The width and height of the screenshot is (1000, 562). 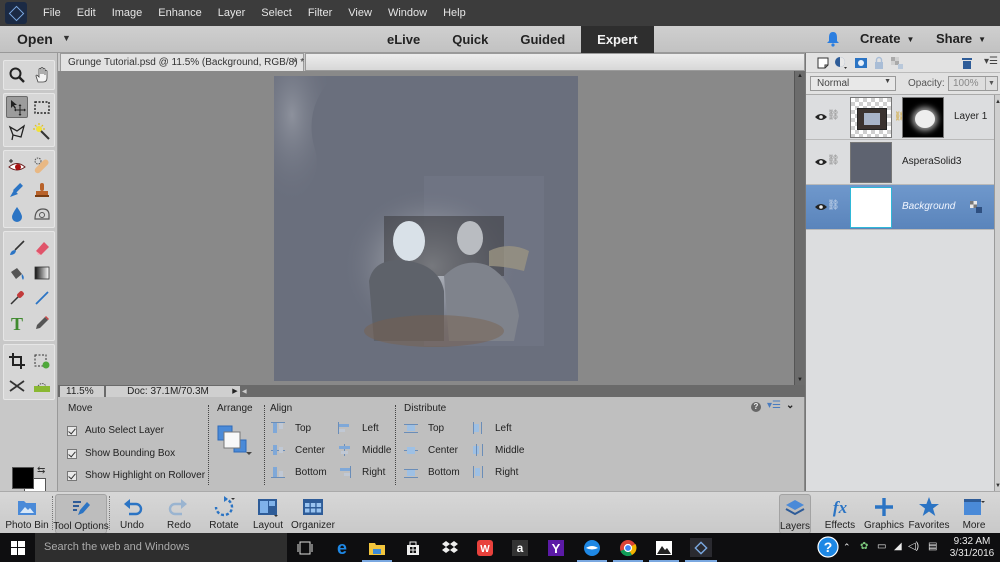 What do you see at coordinates (291, 428) in the screenshot?
I see `align-top-button: Top` at bounding box center [291, 428].